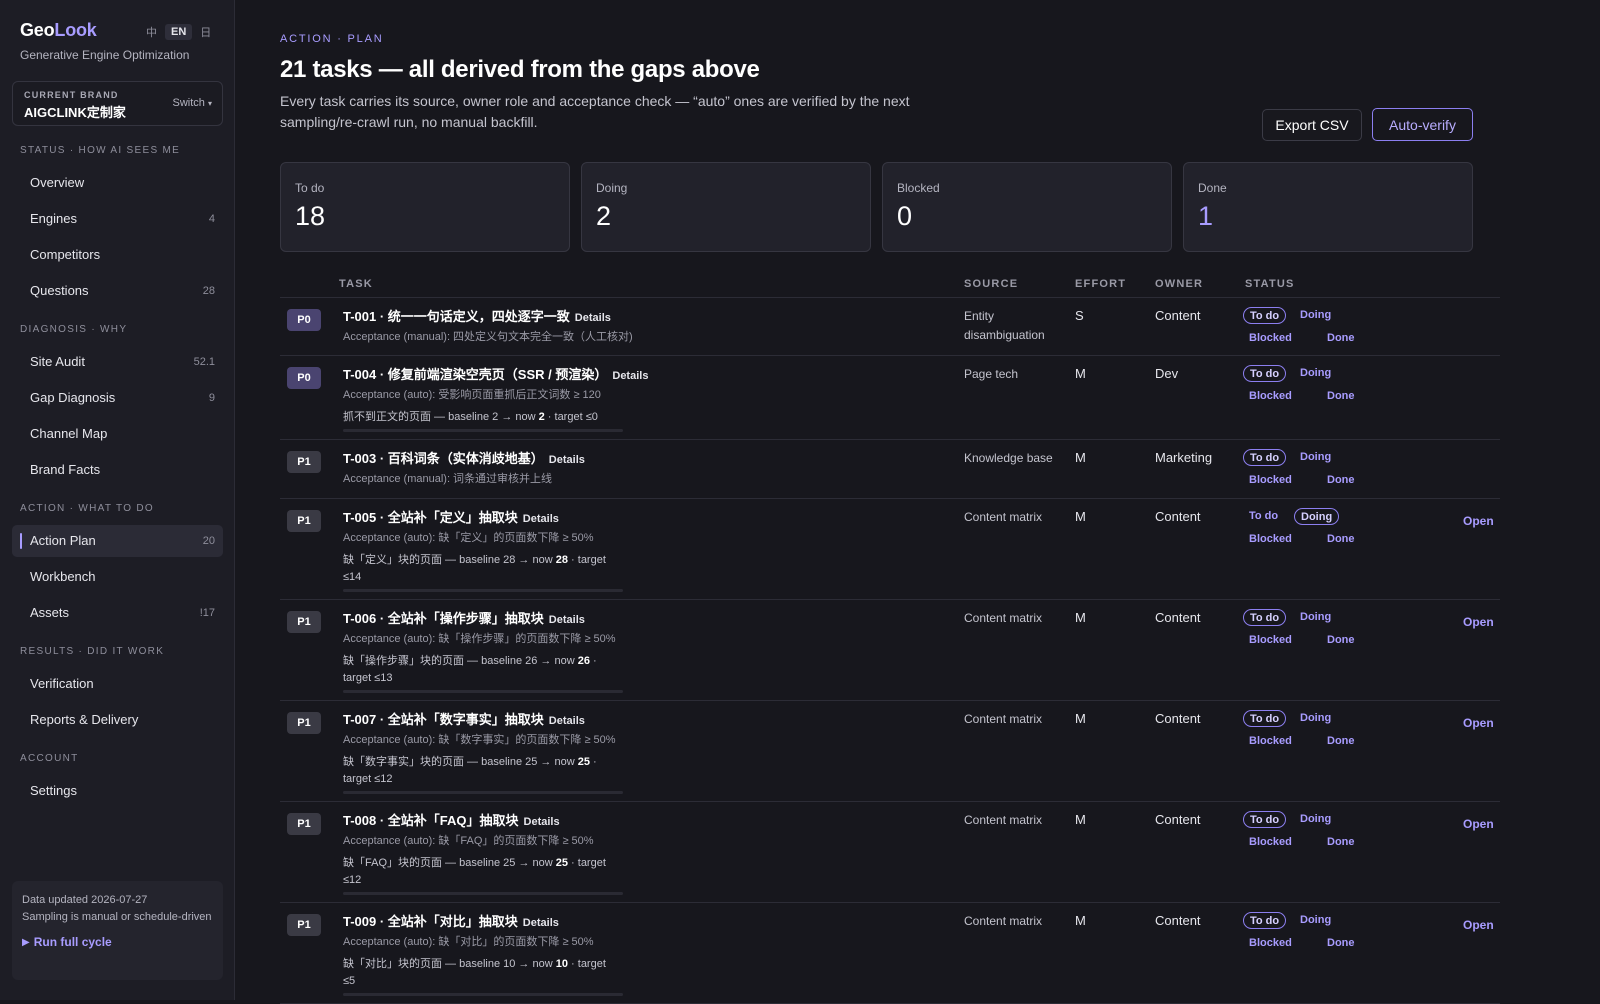  What do you see at coordinates (209, 103) in the screenshot?
I see `caret-down-icon: ▾` at bounding box center [209, 103].